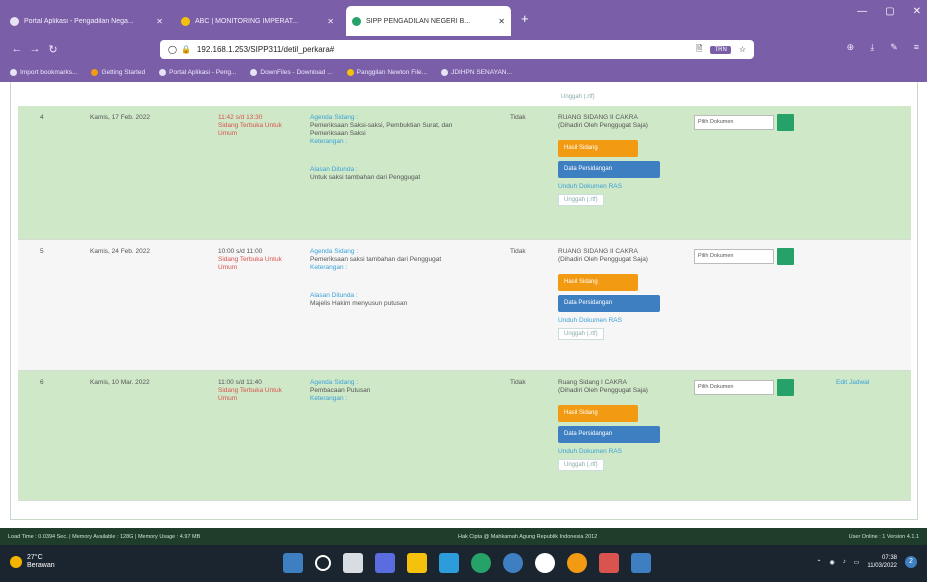  I want to click on room-name: Ruang Sidang I CAKRA, so click(593, 382).